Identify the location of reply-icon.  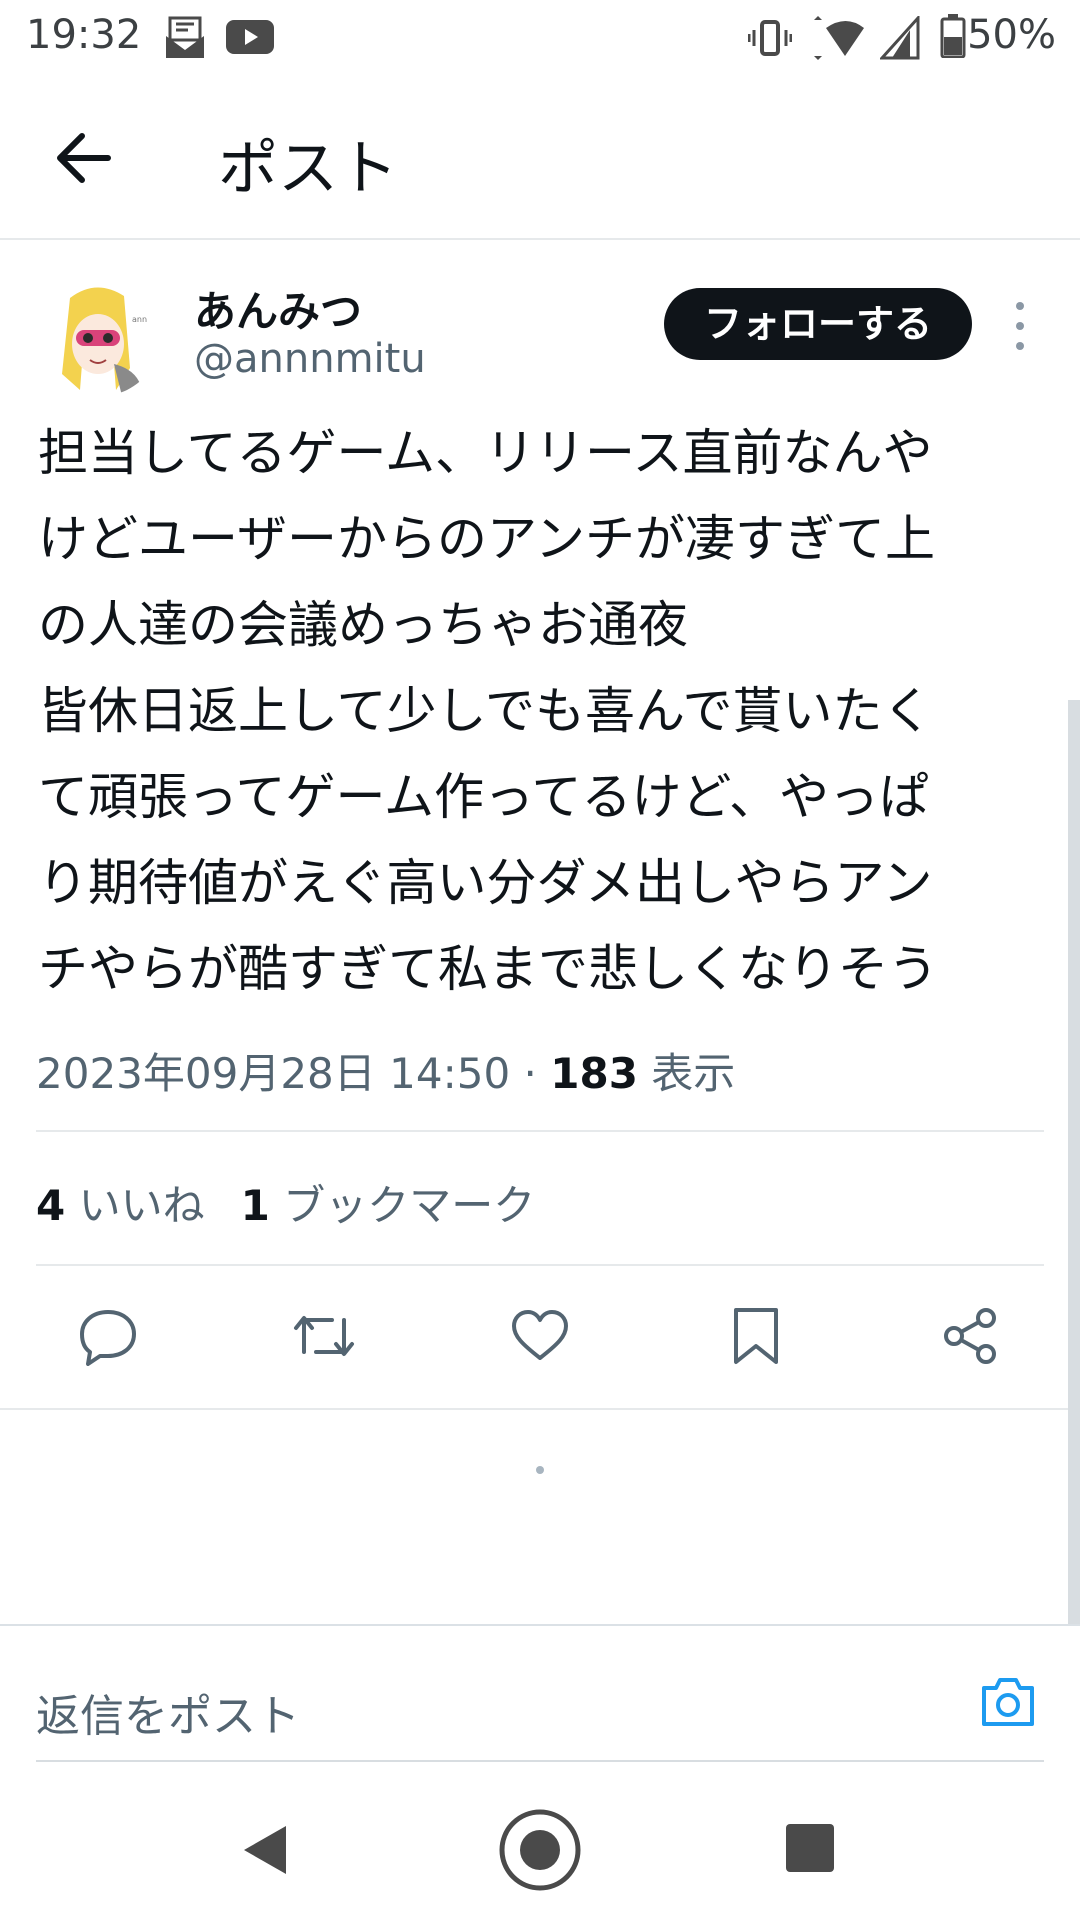
(108, 1338).